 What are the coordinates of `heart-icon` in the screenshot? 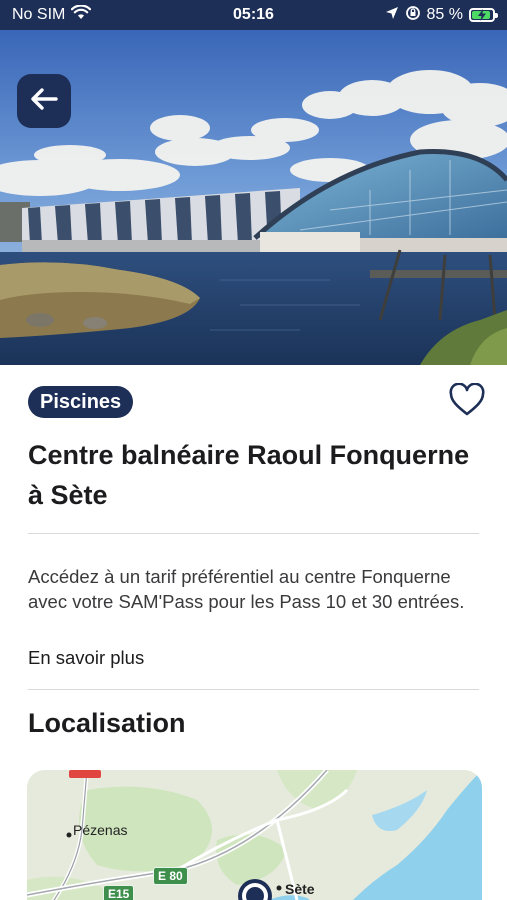 It's located at (467, 401).